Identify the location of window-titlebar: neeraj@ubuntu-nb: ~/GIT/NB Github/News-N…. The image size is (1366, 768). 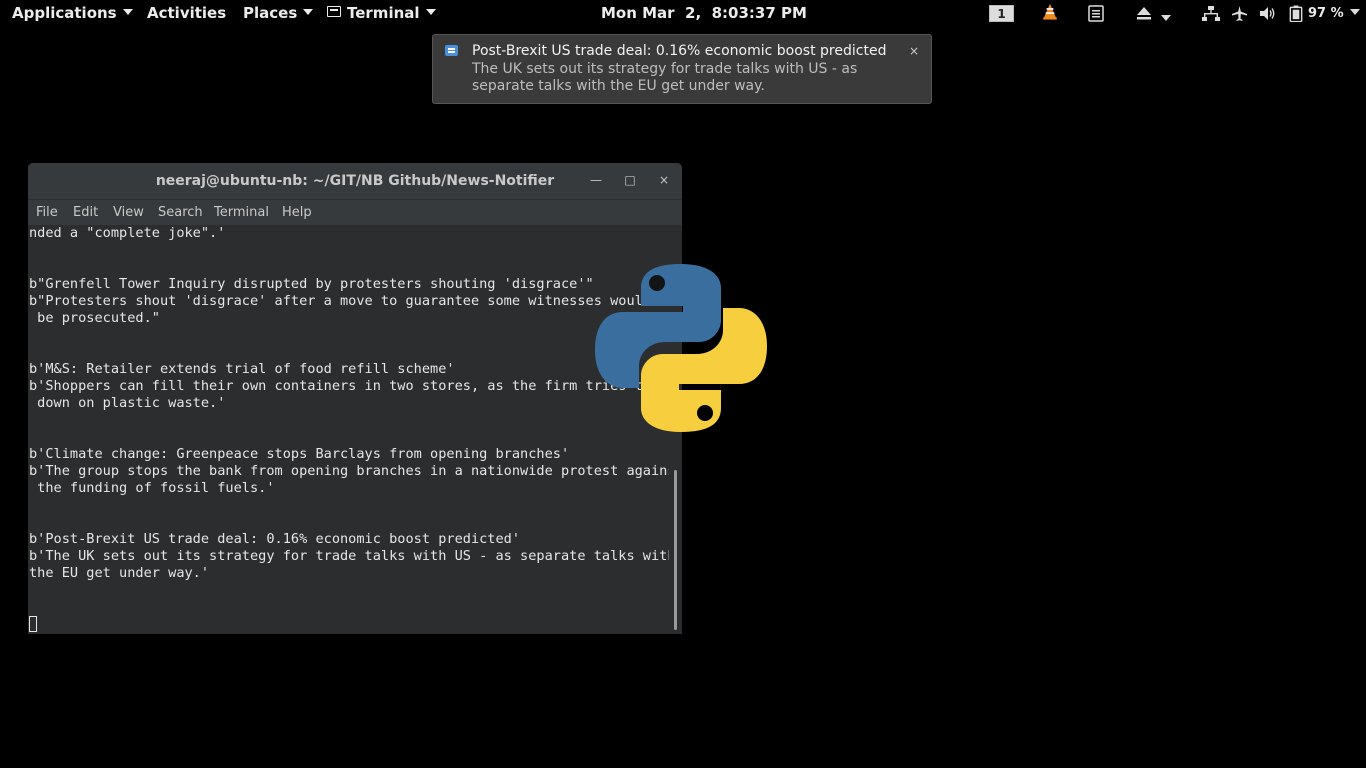
(355, 181).